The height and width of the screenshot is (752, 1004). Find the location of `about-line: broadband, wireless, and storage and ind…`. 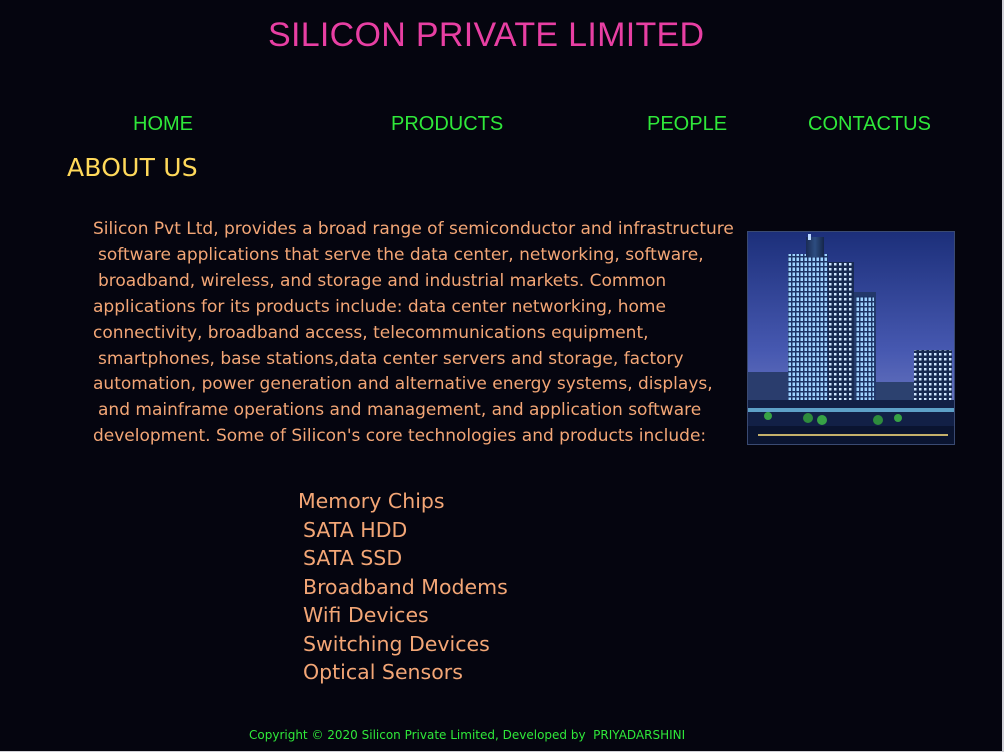

about-line: broadband, wireless, and storage and ind… is located at coordinates (382, 280).